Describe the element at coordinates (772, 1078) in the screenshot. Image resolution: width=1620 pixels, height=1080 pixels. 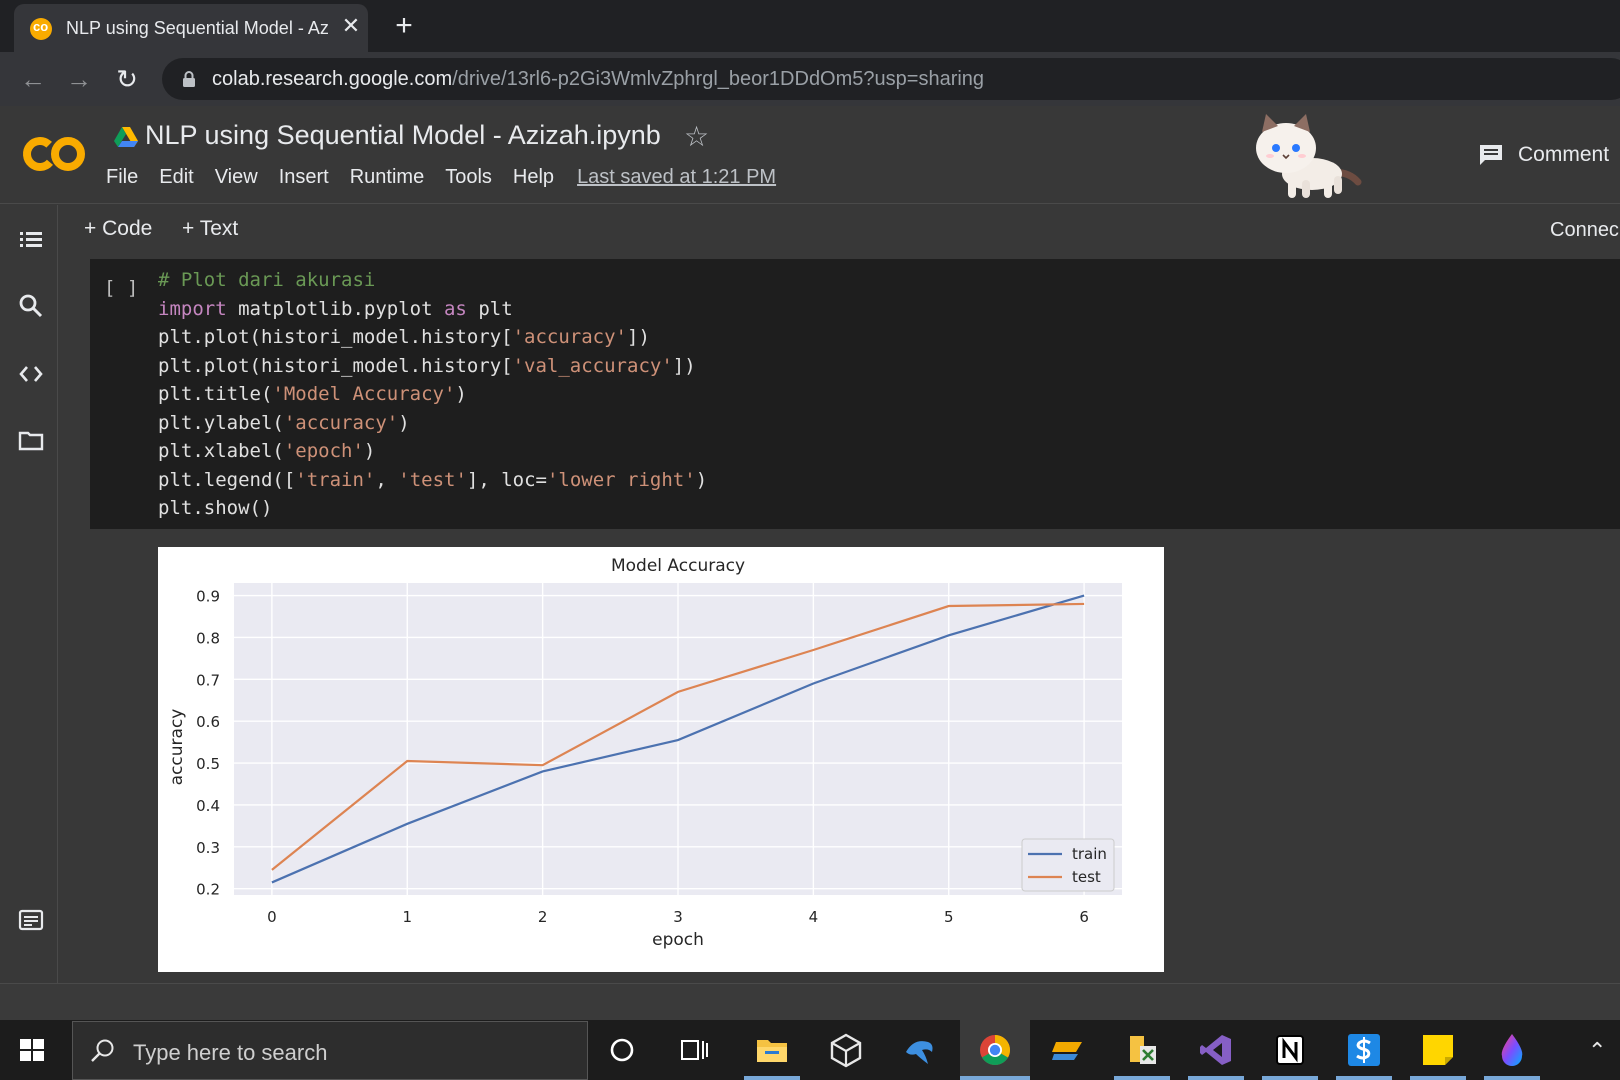
I see `file-explorer-running-indicator` at that location.